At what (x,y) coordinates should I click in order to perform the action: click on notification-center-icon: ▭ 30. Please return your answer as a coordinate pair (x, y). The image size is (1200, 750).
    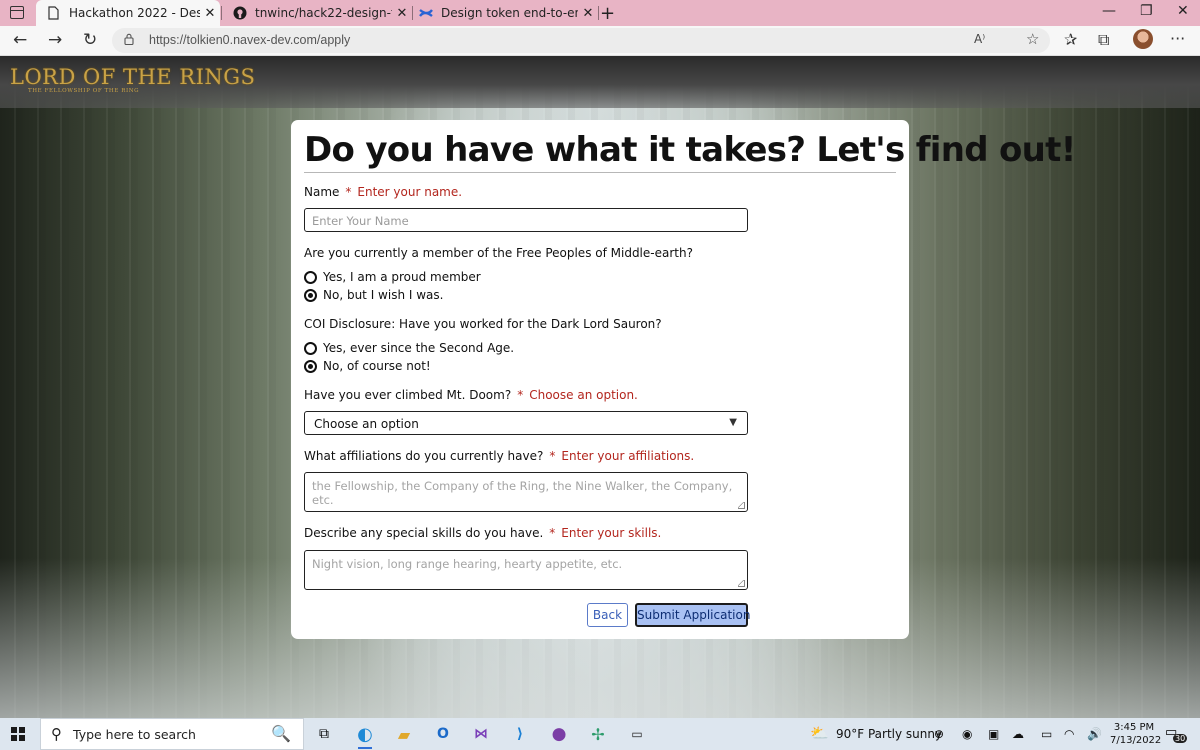
    Looking at the image, I should click on (1176, 734).